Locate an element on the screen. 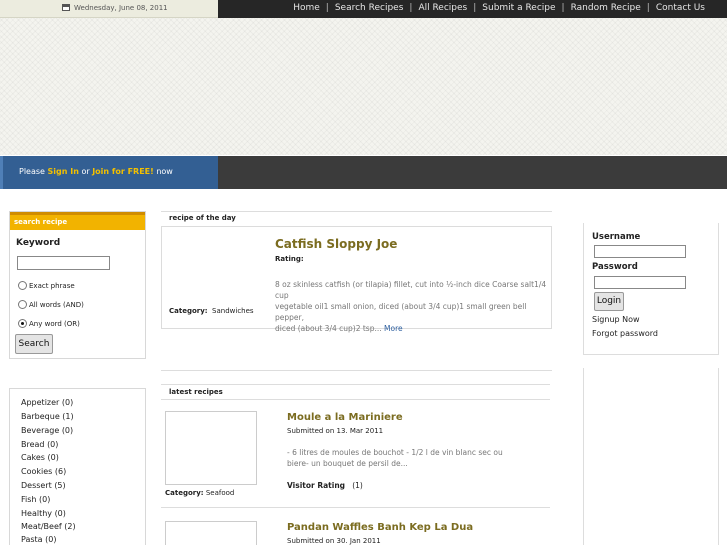 This screenshot has height=545, width=727. recipe-of-day-category: Category: Sandwiches is located at coordinates (211, 311).